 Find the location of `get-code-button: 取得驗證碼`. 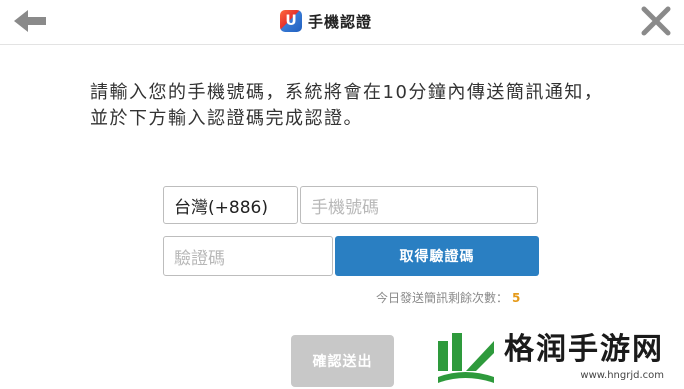

get-code-button: 取得驗證碼 is located at coordinates (437, 256).